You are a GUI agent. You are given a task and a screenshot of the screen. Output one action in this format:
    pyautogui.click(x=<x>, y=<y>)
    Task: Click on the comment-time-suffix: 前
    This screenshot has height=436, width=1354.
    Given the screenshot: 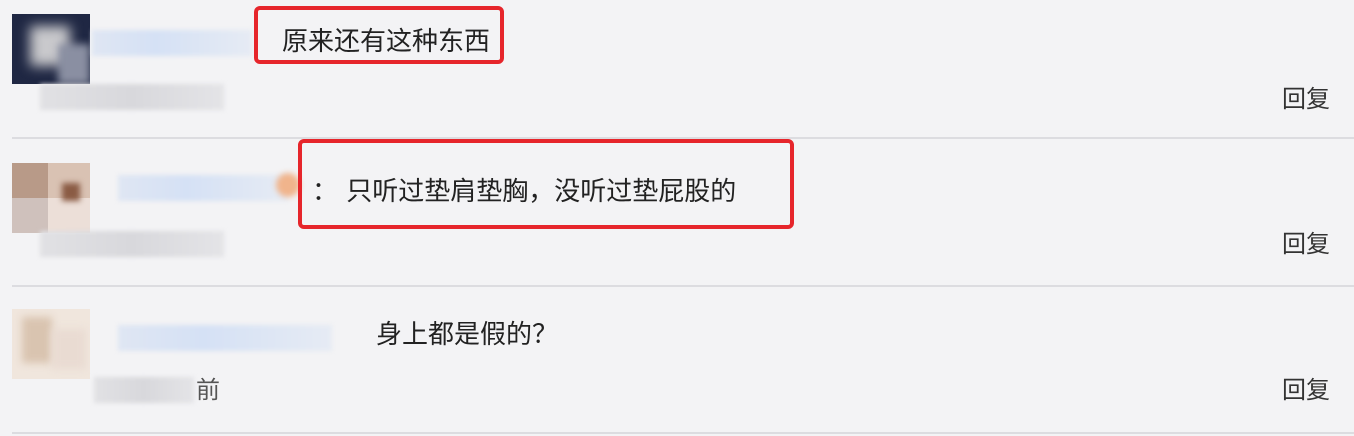 What is the action you would take?
    pyautogui.click(x=208, y=390)
    